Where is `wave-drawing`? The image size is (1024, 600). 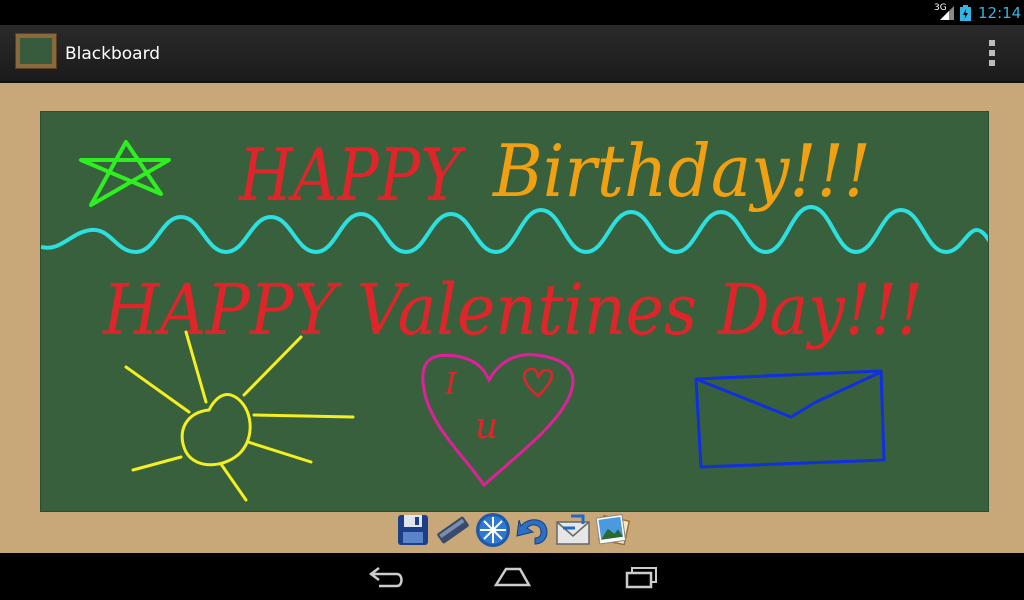
wave-drawing is located at coordinates (514, 229).